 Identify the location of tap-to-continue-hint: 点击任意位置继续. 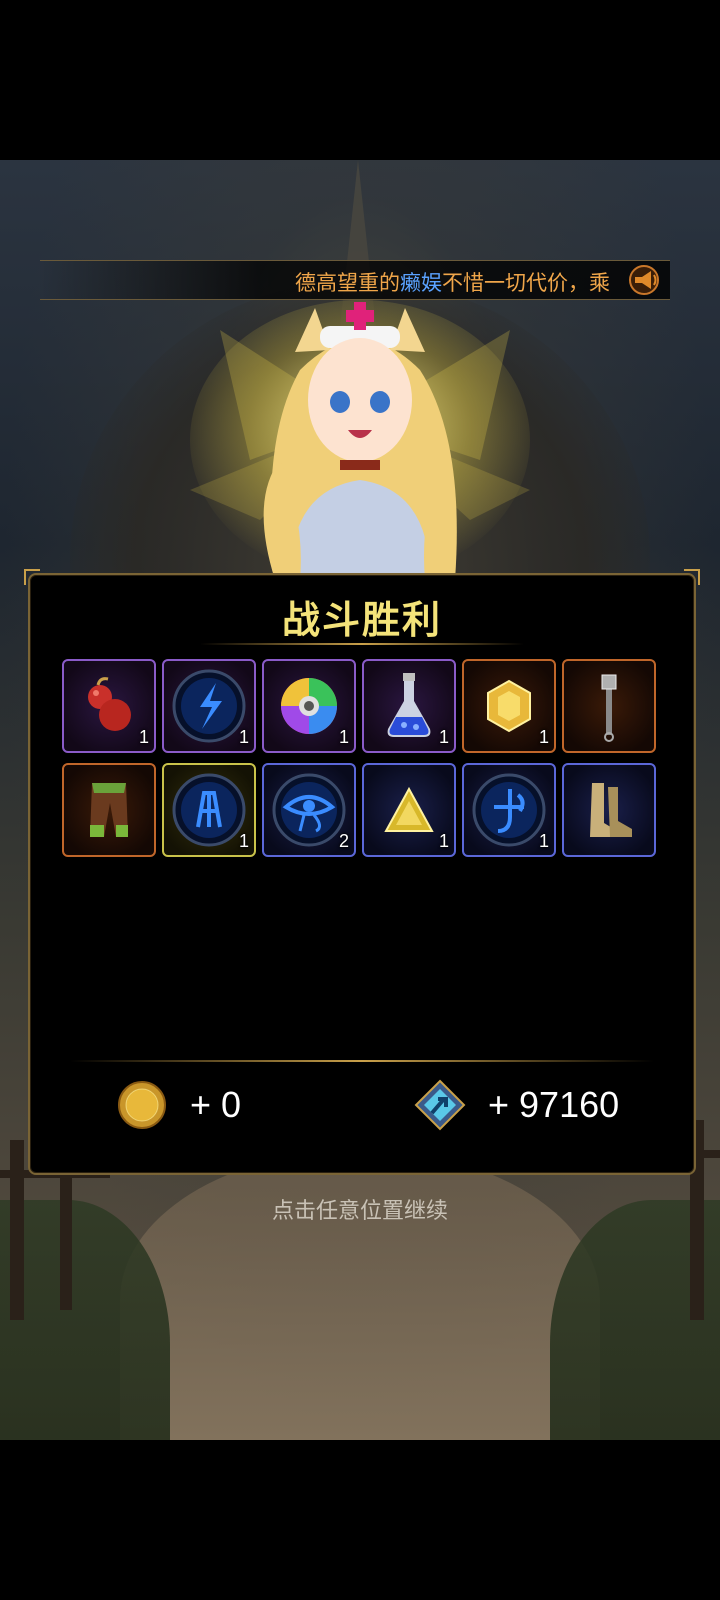
(360, 1209).